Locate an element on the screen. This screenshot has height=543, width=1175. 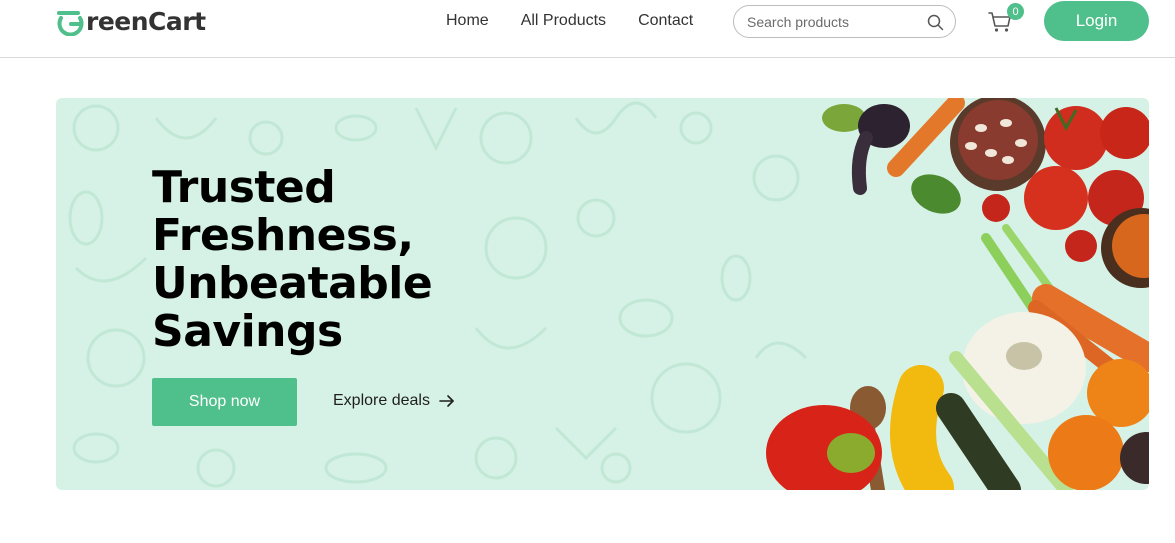
nav-contact: Contact is located at coordinates (665, 21).